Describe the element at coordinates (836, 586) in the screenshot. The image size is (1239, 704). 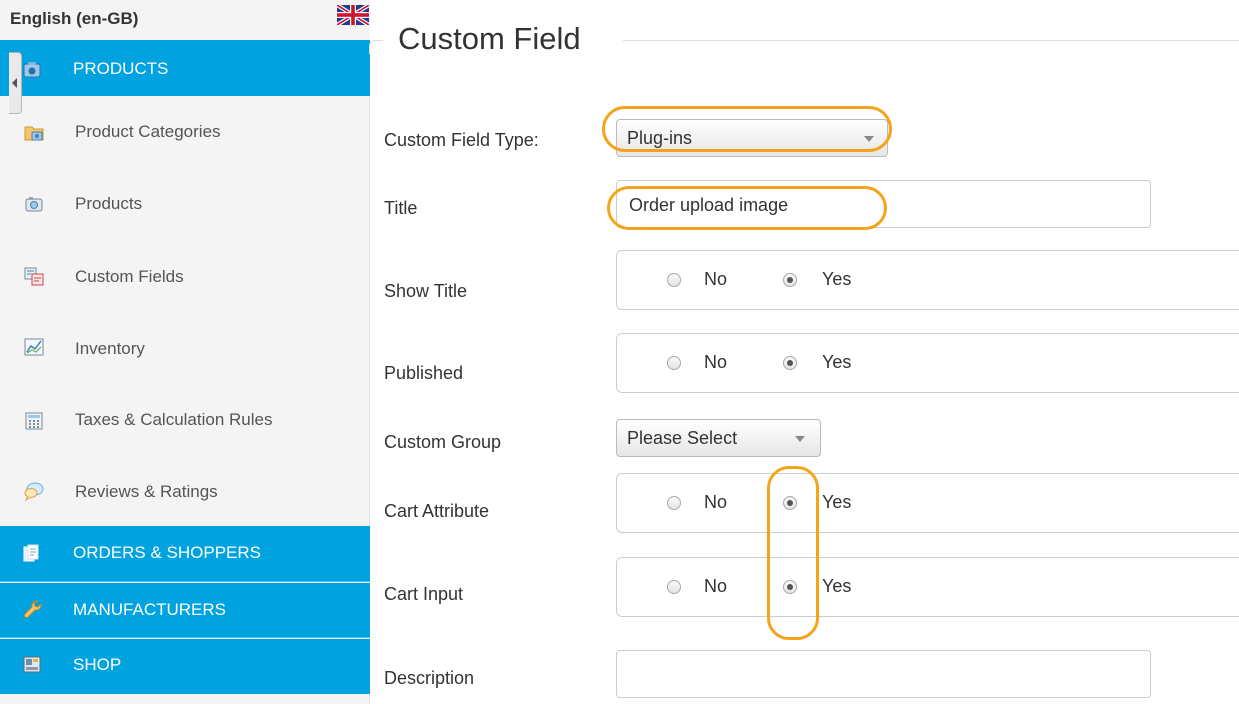
I see `cart-input-yes-label: Yes` at that location.